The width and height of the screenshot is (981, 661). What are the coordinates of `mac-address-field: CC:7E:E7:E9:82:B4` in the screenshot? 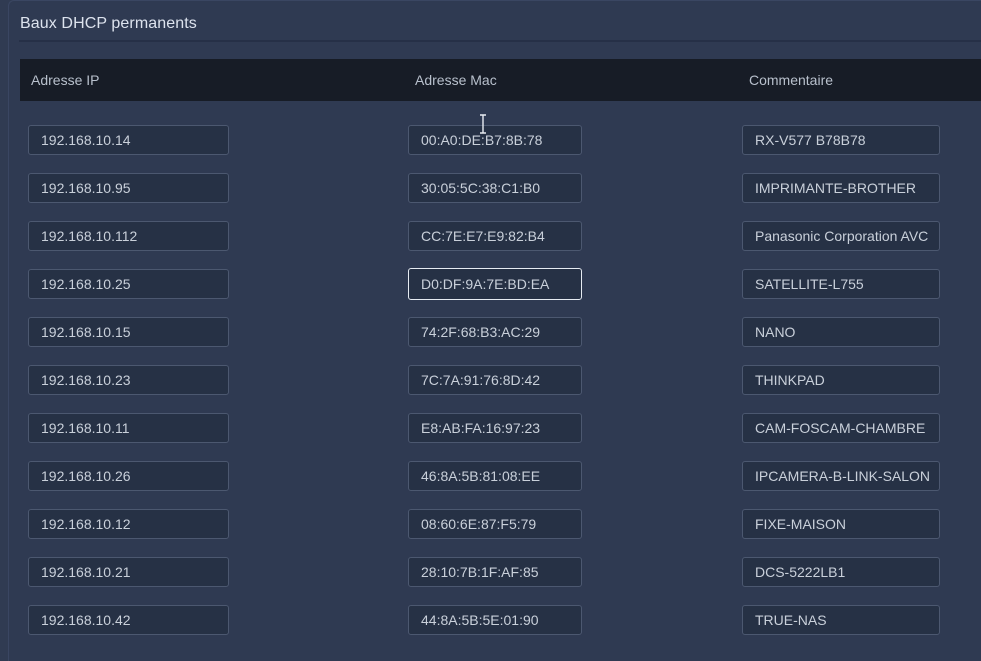 It's located at (495, 236).